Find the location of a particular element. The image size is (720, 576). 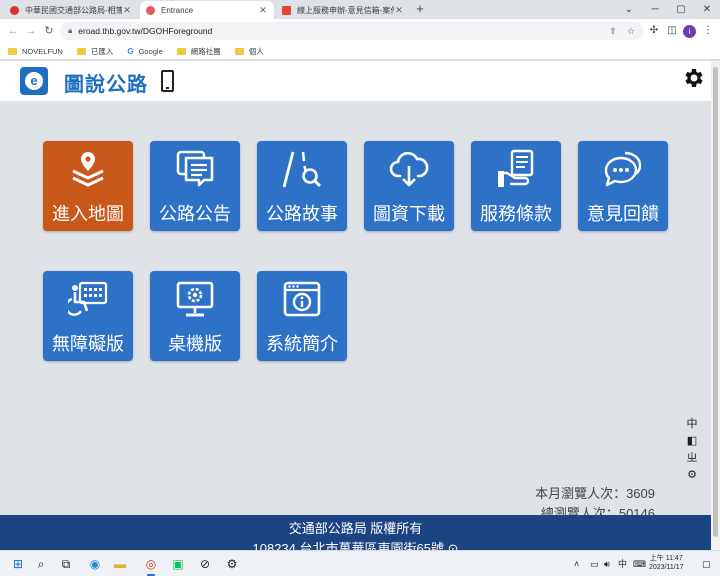

logo-e-icon: e is located at coordinates (34, 81).